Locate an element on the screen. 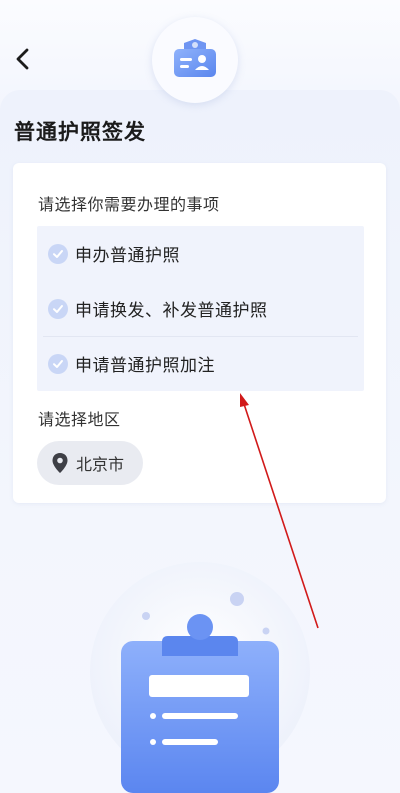 The image size is (400, 793). option-renew-reissue-passport: 申请换发、补发普通护照 is located at coordinates (200, 308).